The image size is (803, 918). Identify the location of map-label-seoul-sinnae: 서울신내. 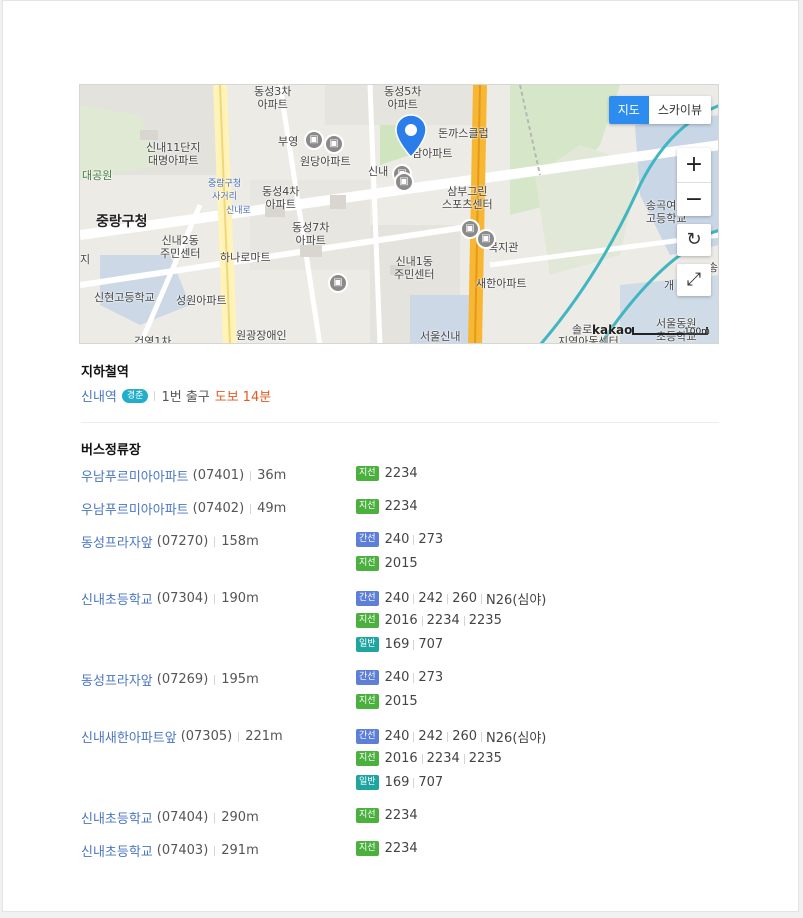
(440, 336).